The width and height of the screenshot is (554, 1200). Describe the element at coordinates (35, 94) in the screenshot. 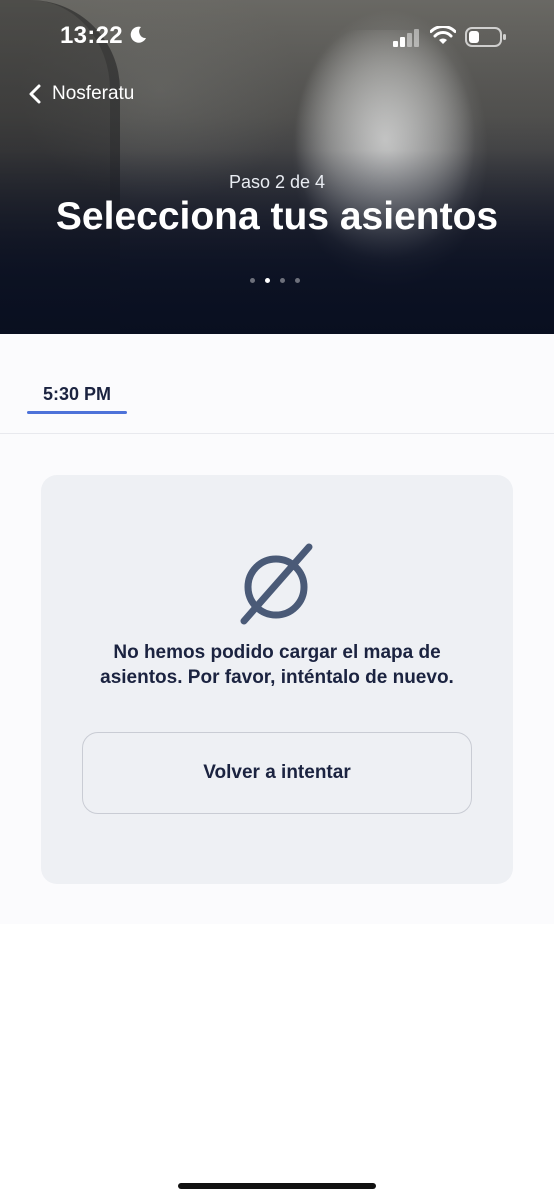

I see `chevron-left-icon` at that location.